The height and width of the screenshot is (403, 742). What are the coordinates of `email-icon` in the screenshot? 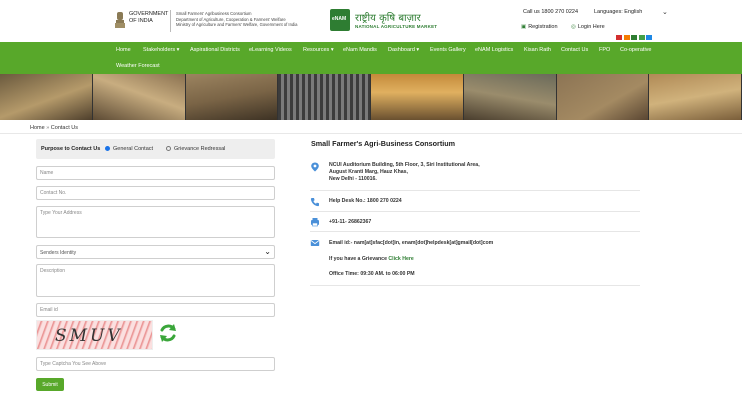 It's located at (315, 243).